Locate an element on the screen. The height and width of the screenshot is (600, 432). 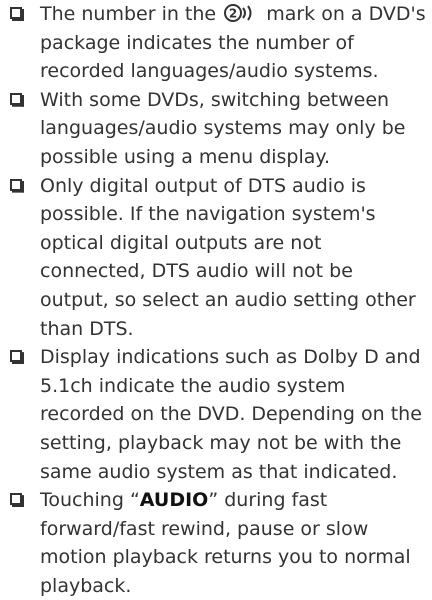
mark-number: 2 is located at coordinates (233, 14).